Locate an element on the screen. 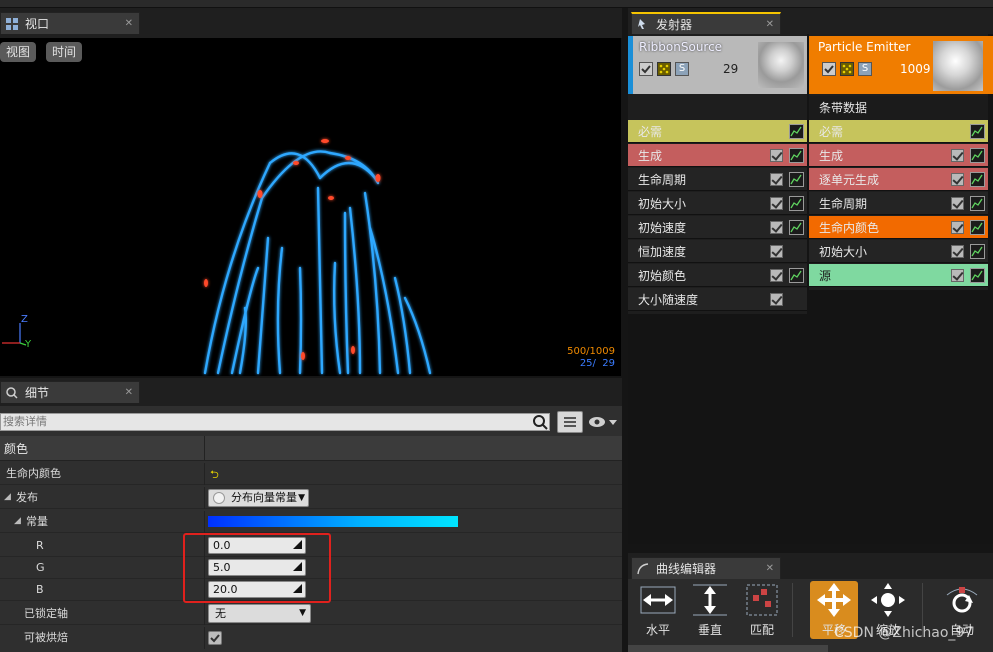 This screenshot has height=652, width=993. distribution-type-icon is located at coordinates (219, 498).